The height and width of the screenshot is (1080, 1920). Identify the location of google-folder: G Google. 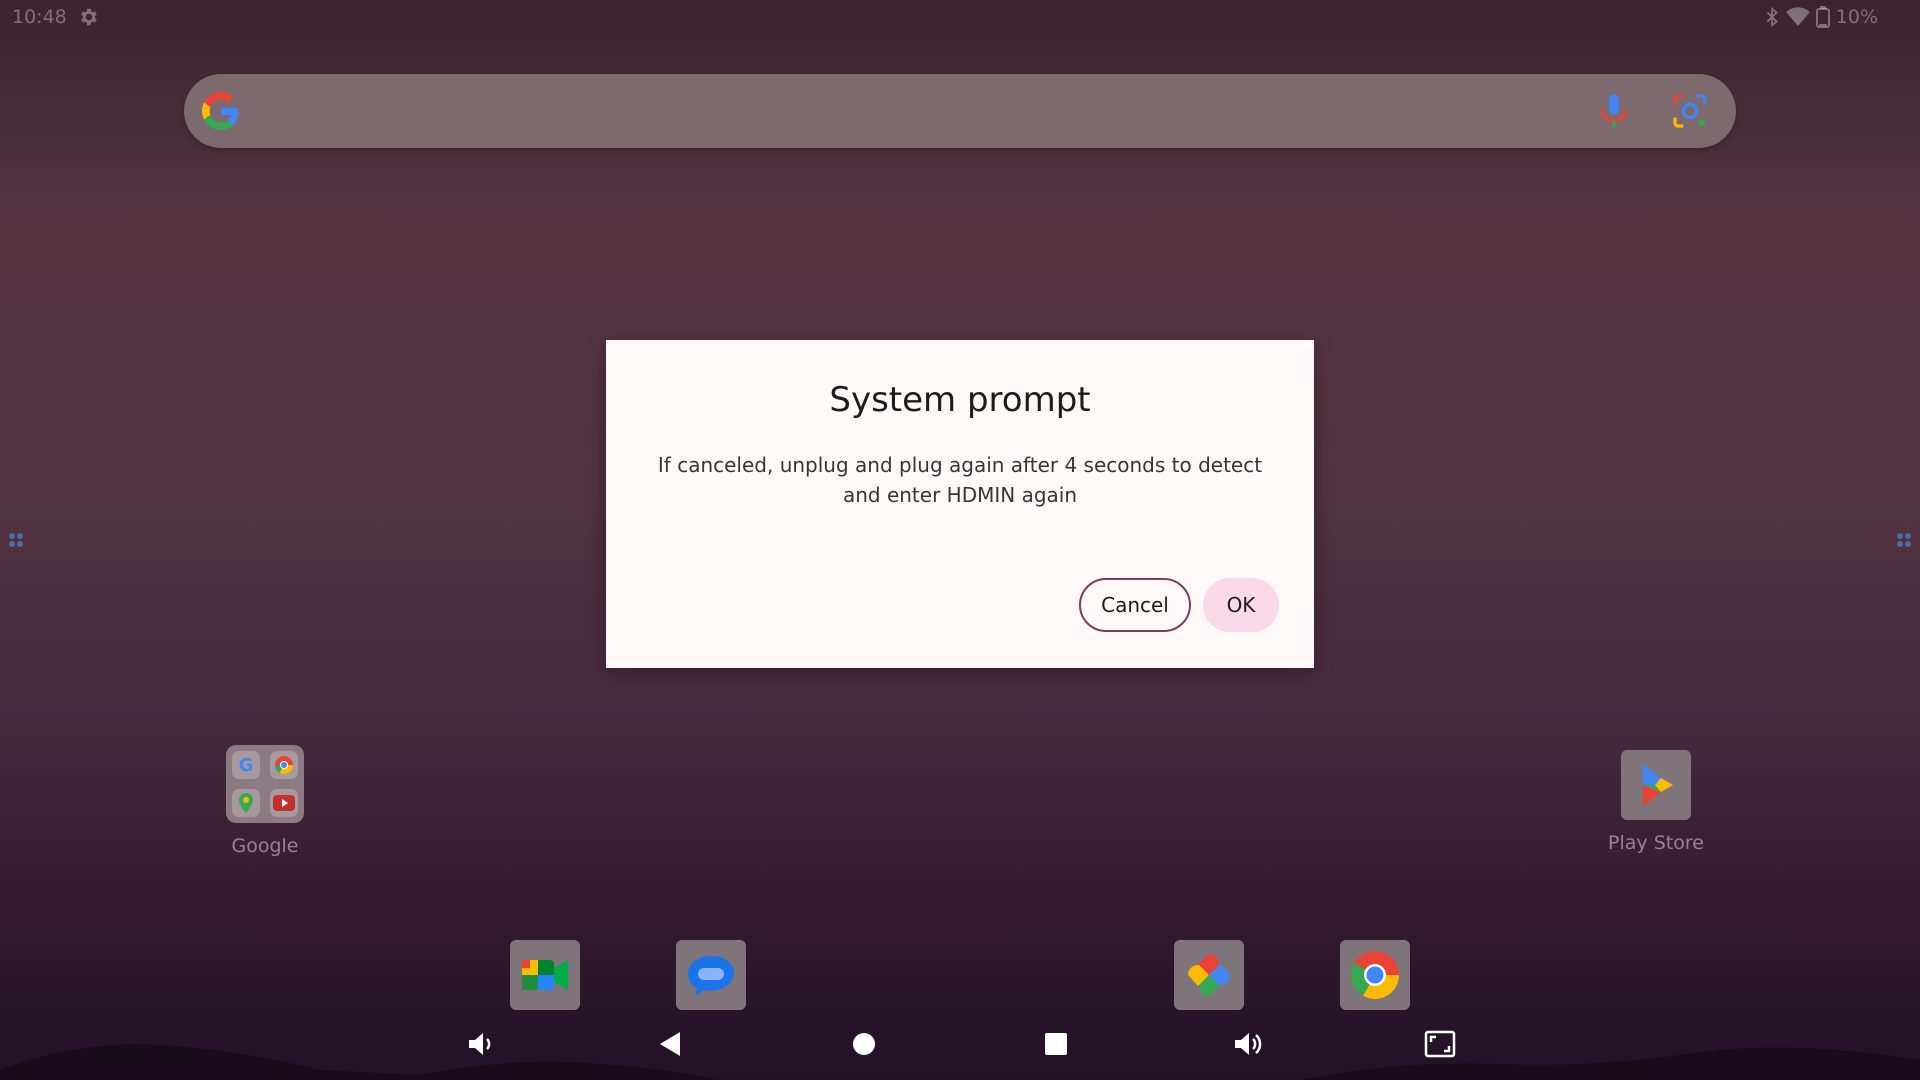
(265, 801).